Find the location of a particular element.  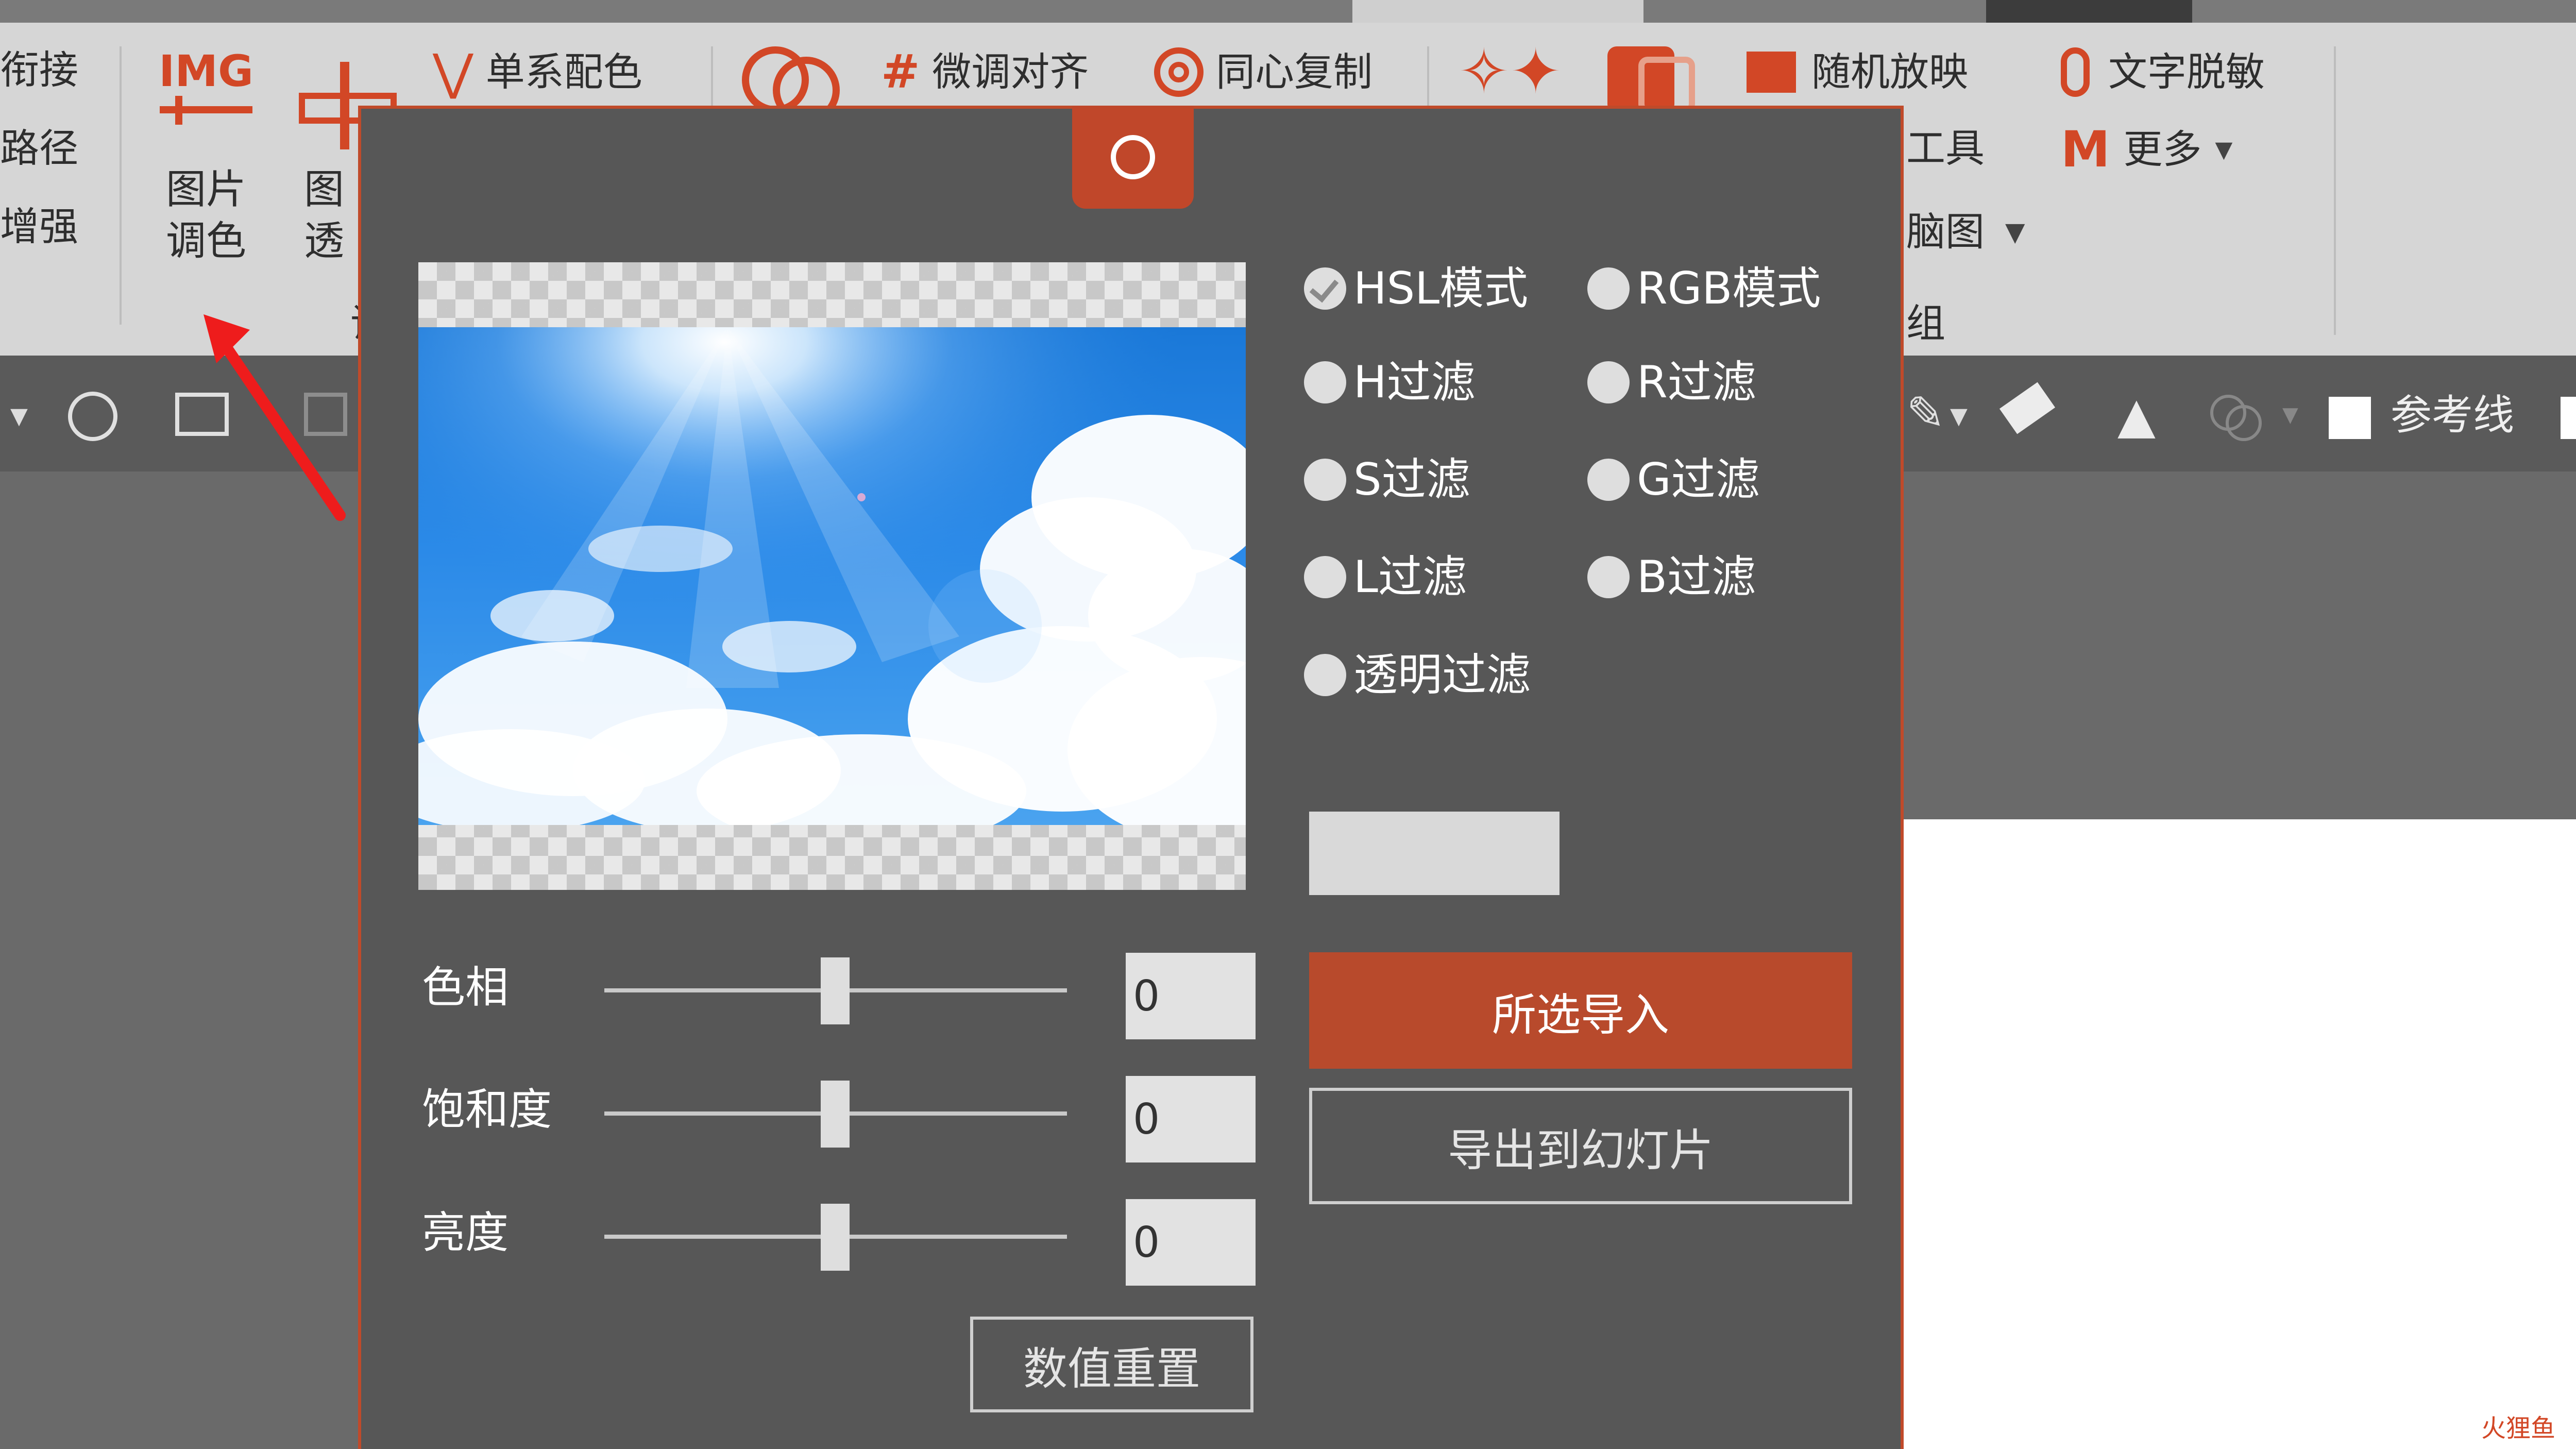

chevron-down-icon: ⋁ is located at coordinates (453, 72).